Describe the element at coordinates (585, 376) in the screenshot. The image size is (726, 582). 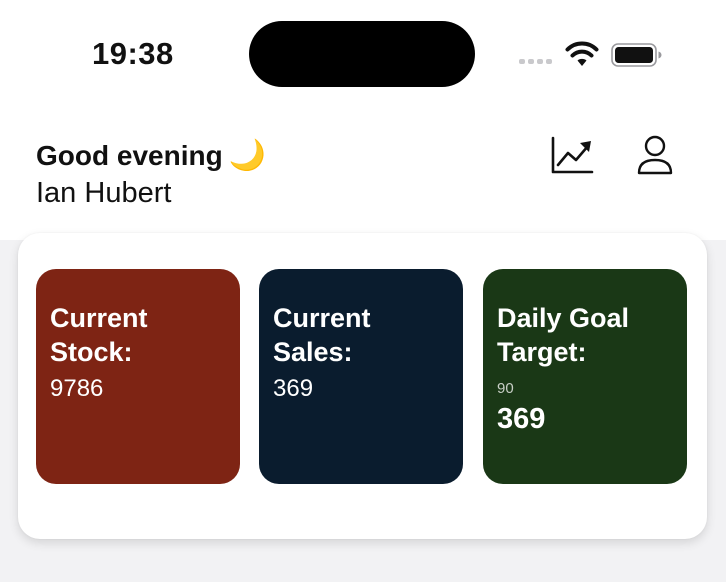
I see `daily-goal-tile: Daily Goal Target: 90 369` at that location.